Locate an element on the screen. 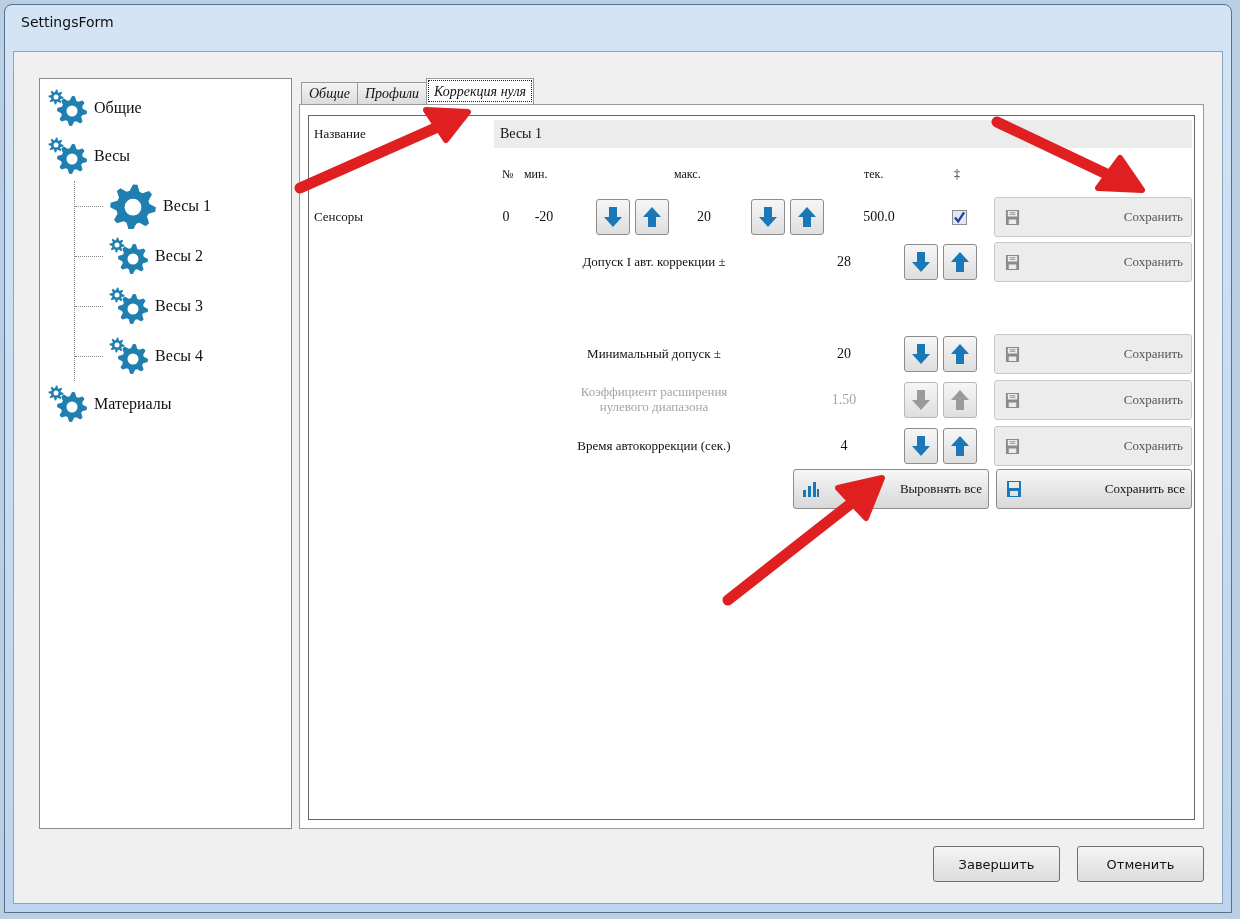 The height and width of the screenshot is (919, 1240). tree-item: Весы 1 is located at coordinates (183, 206).